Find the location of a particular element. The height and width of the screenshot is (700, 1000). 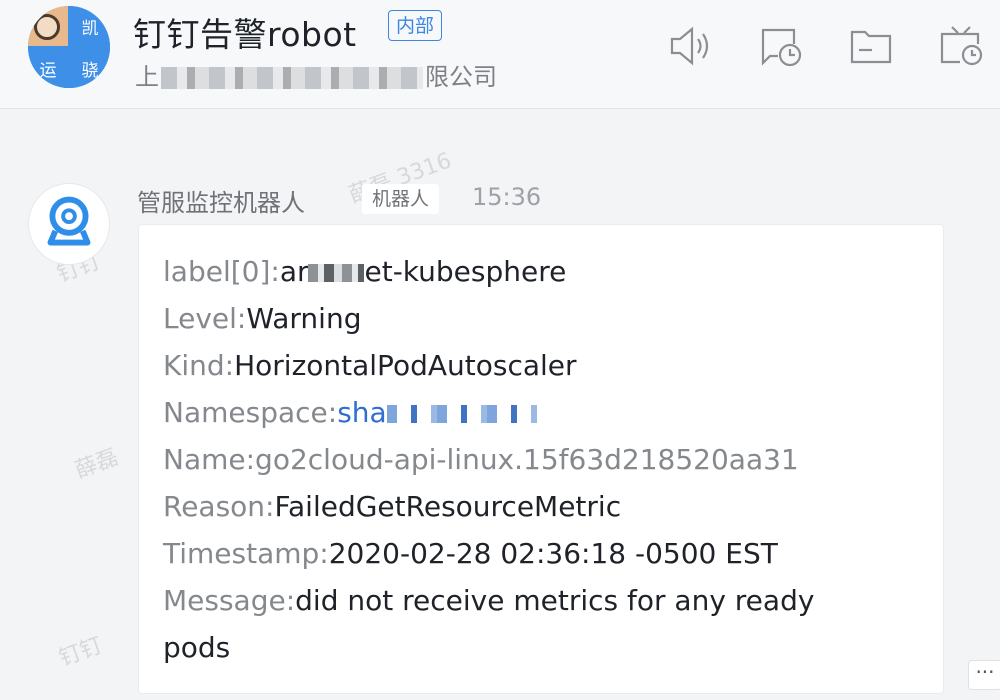

field-key: Message: is located at coordinates (229, 600).